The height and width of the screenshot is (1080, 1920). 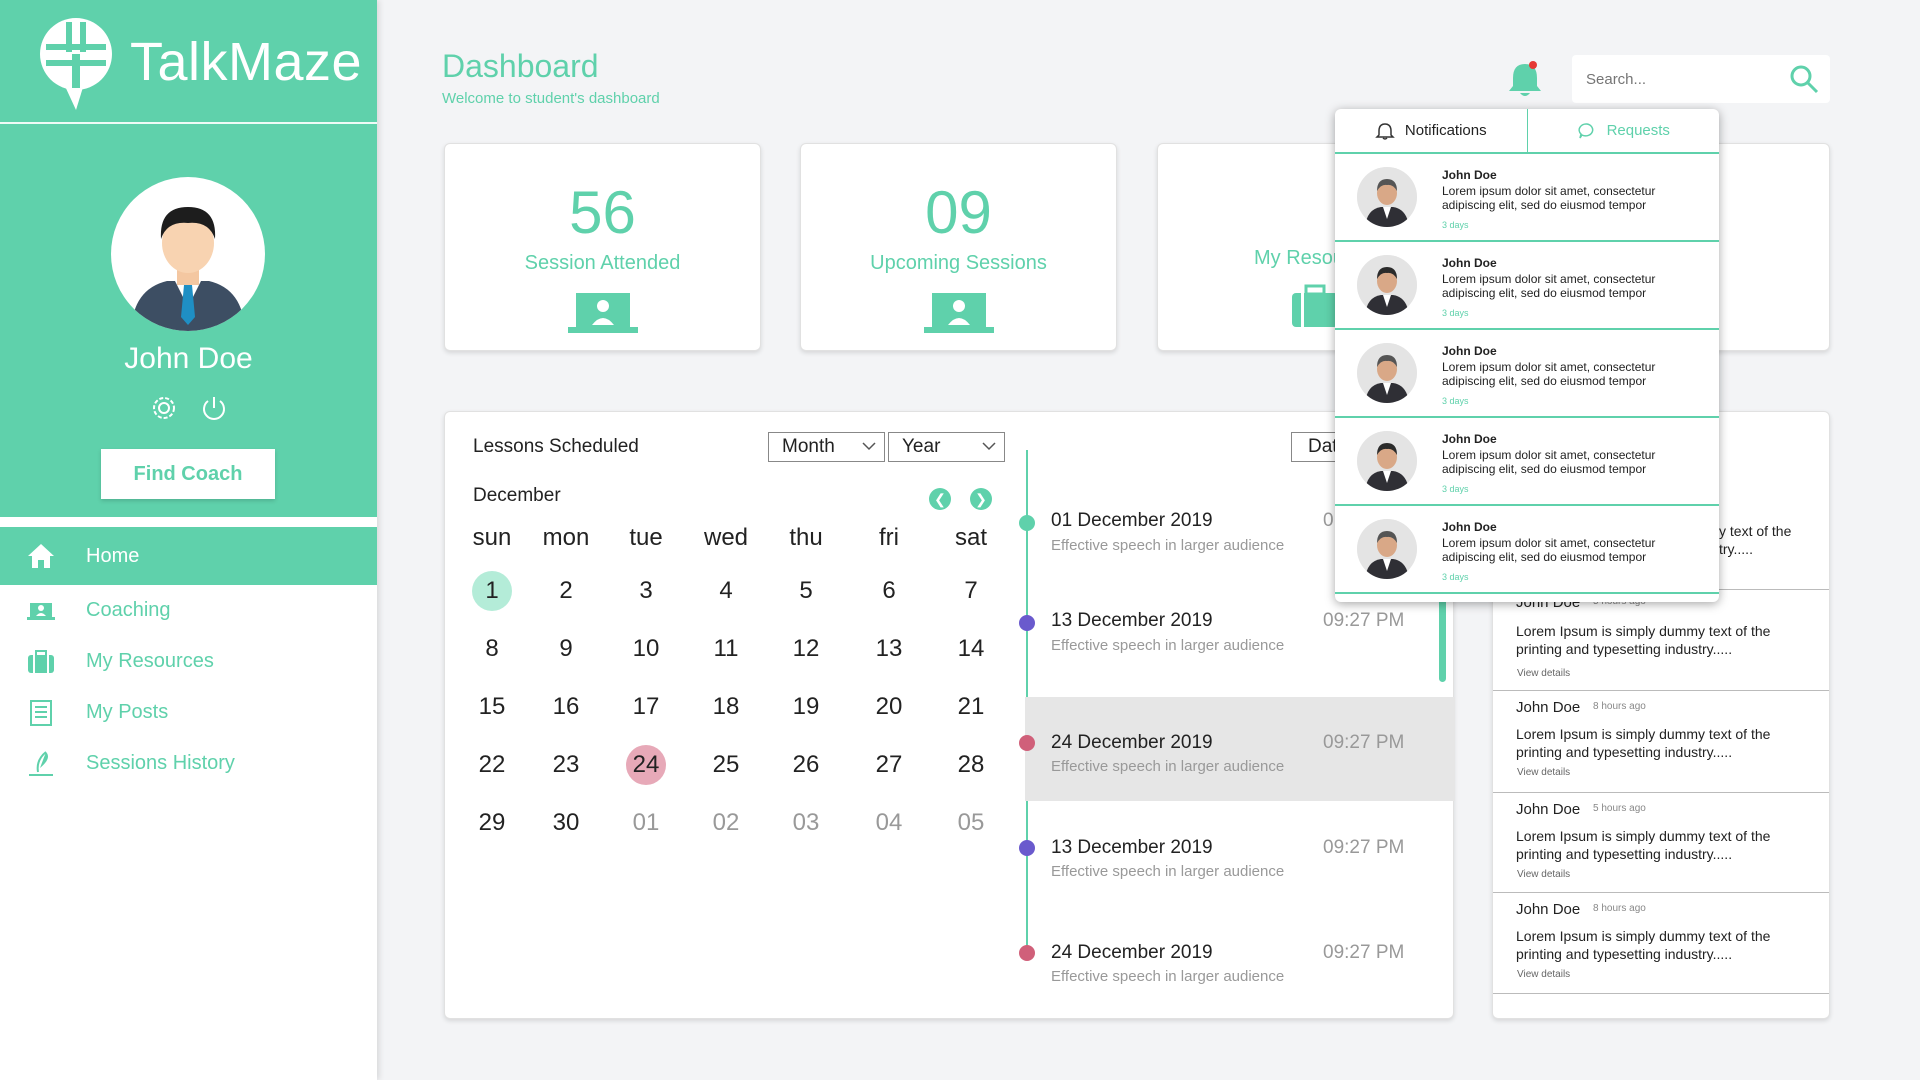 I want to click on calendar-day: 21, so click(x=971, y=707).